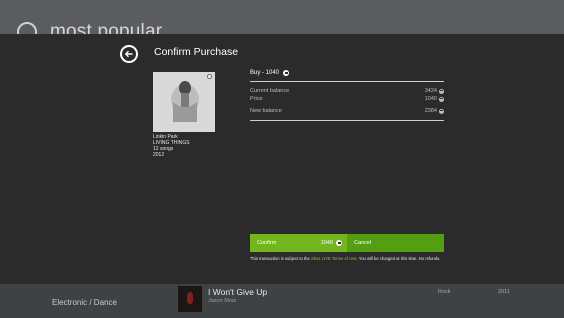 The image size is (564, 318). I want to click on song-thumbnail, so click(190, 299).